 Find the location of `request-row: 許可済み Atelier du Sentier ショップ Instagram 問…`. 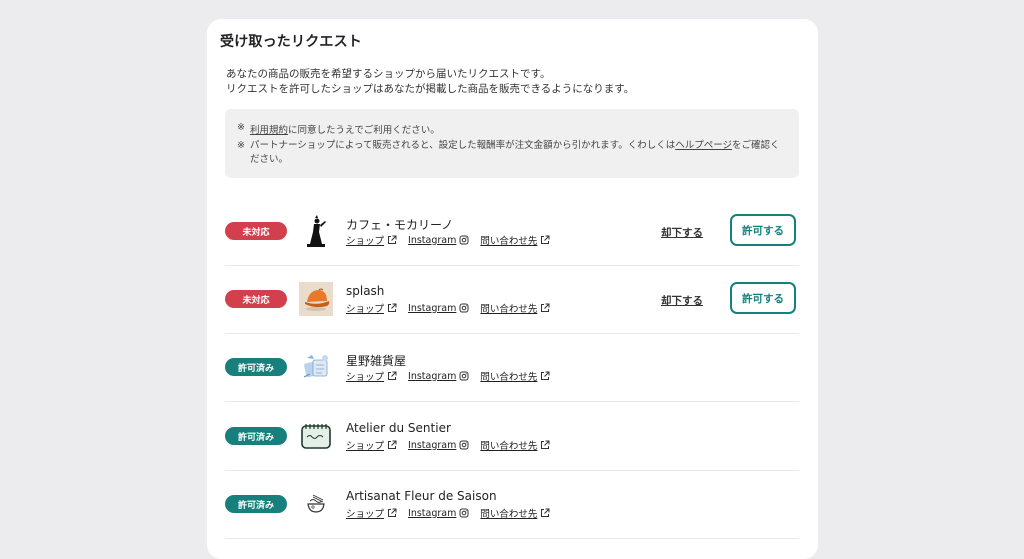

request-row: 許可済み Atelier du Sentier ショップ Instagram 問… is located at coordinates (512, 436).